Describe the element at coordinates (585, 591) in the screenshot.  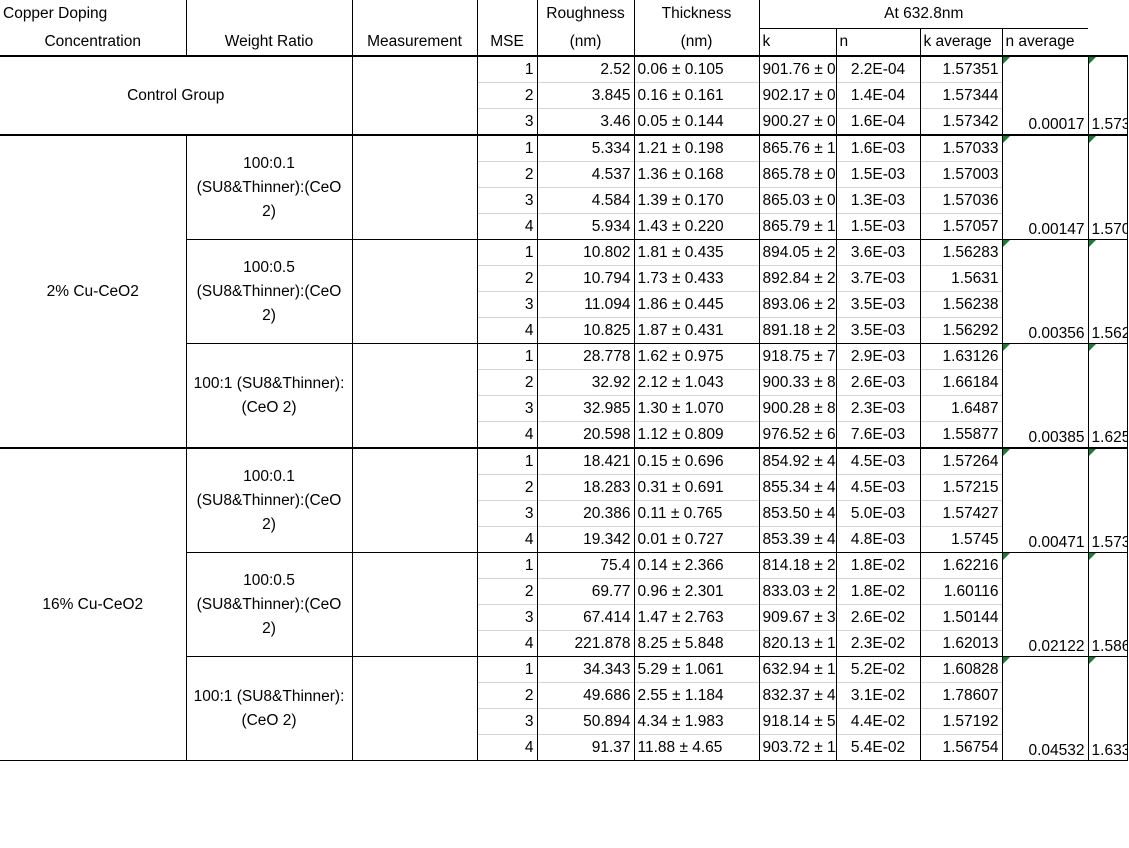
I see `mse-value: 69.77` at that location.